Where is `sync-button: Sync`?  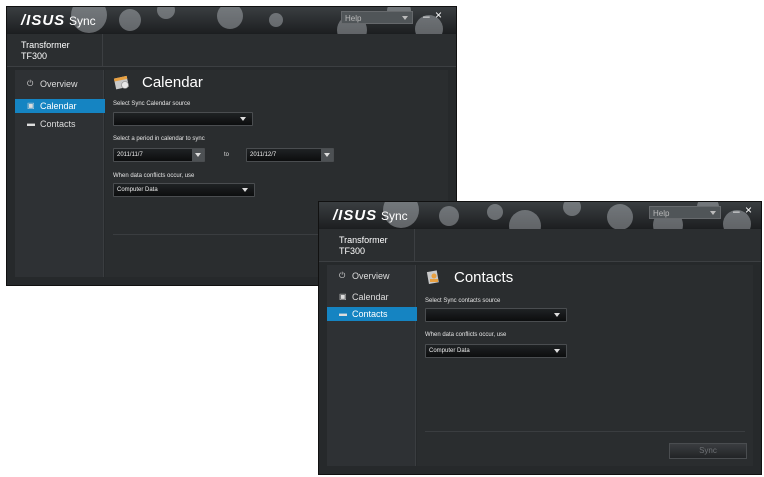 sync-button: Sync is located at coordinates (708, 451).